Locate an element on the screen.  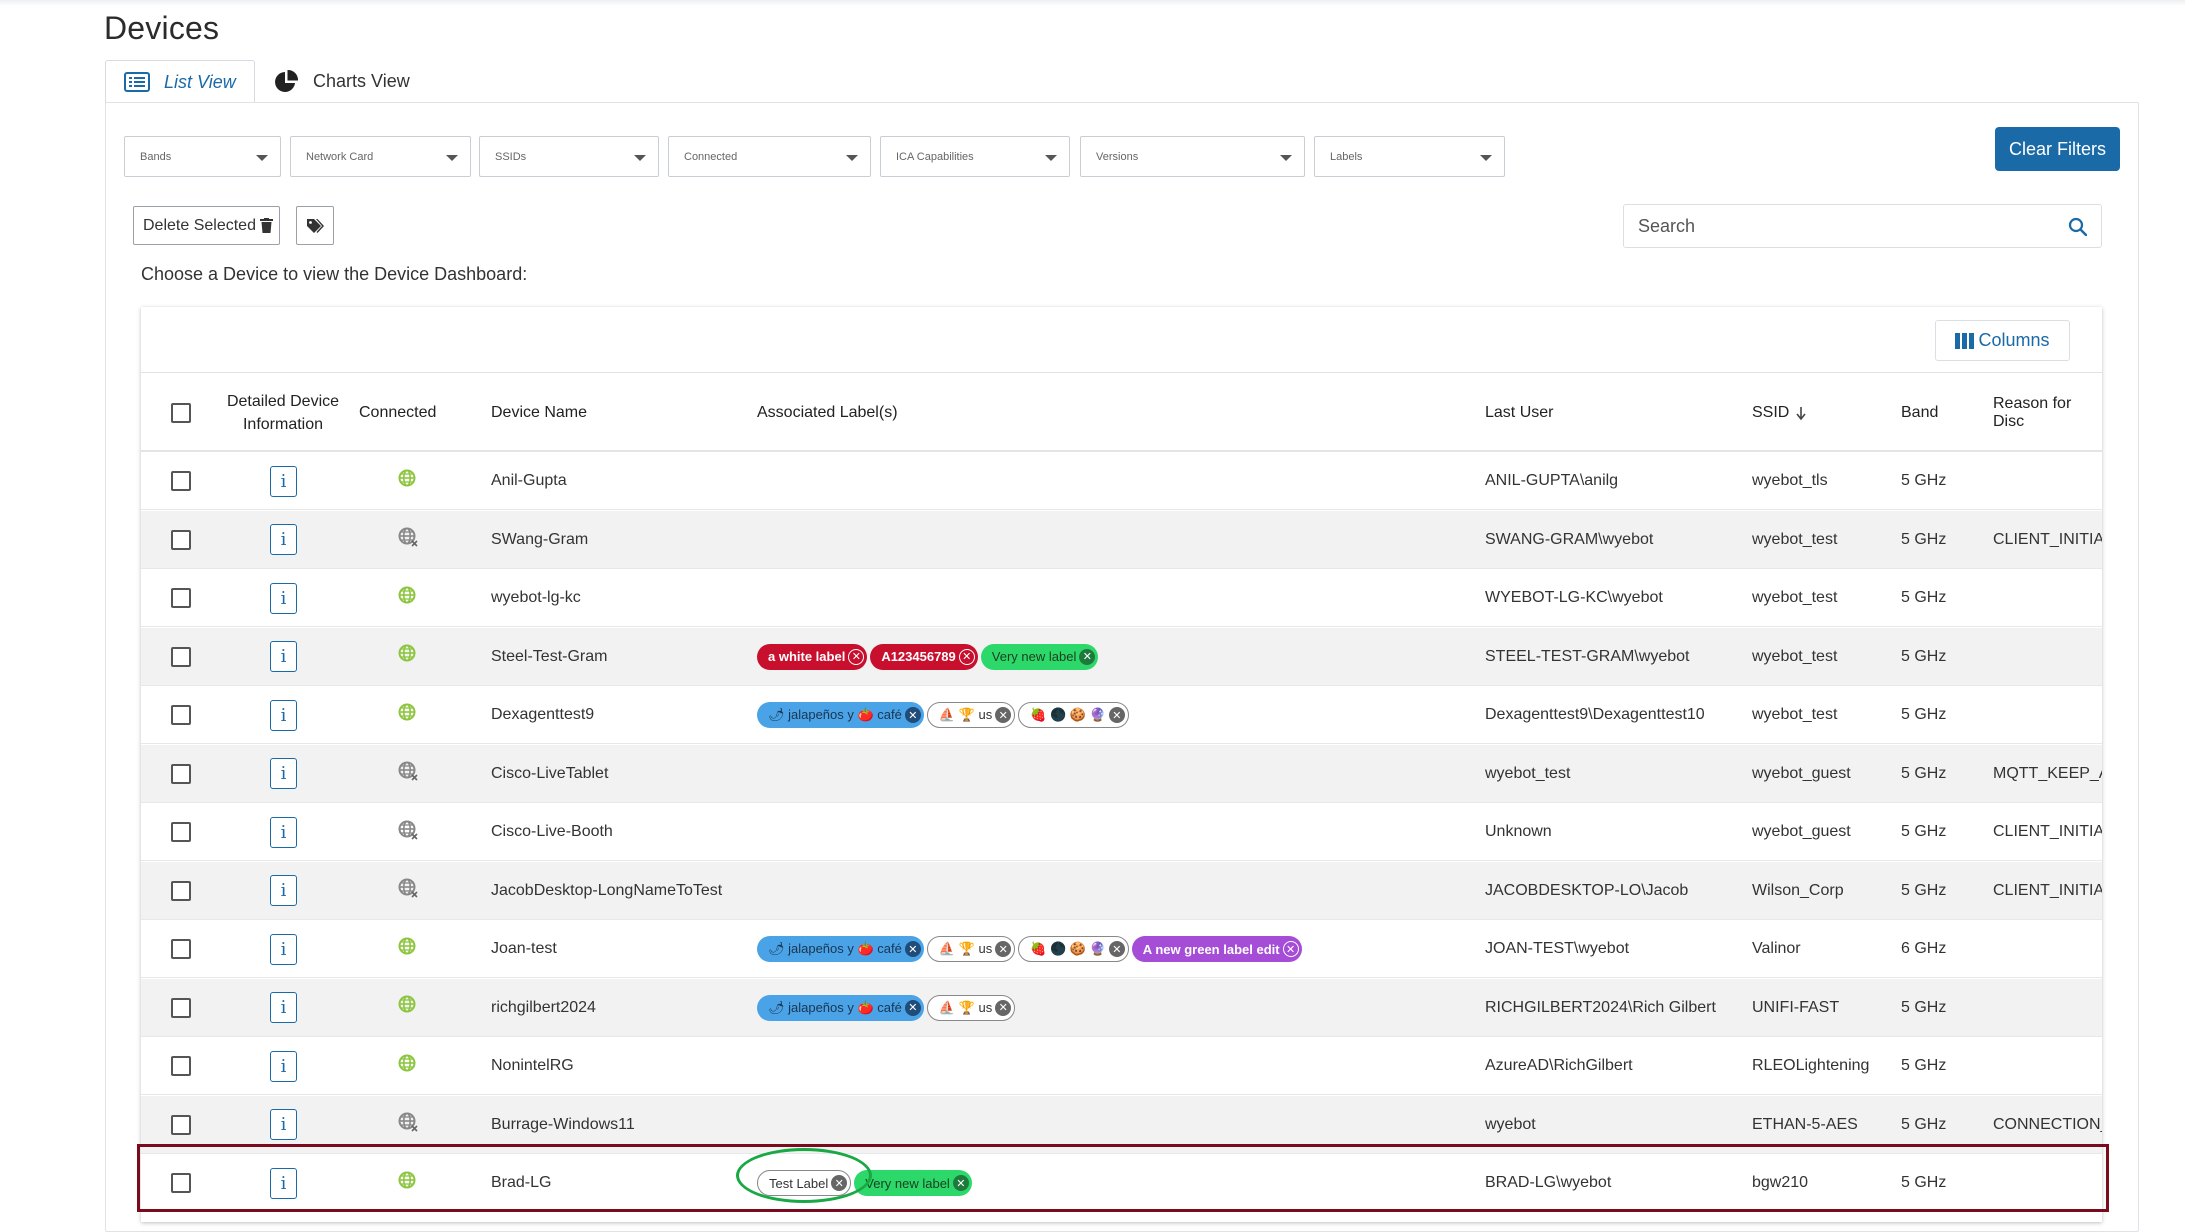
filter-labels: Labels is located at coordinates (1409, 156).